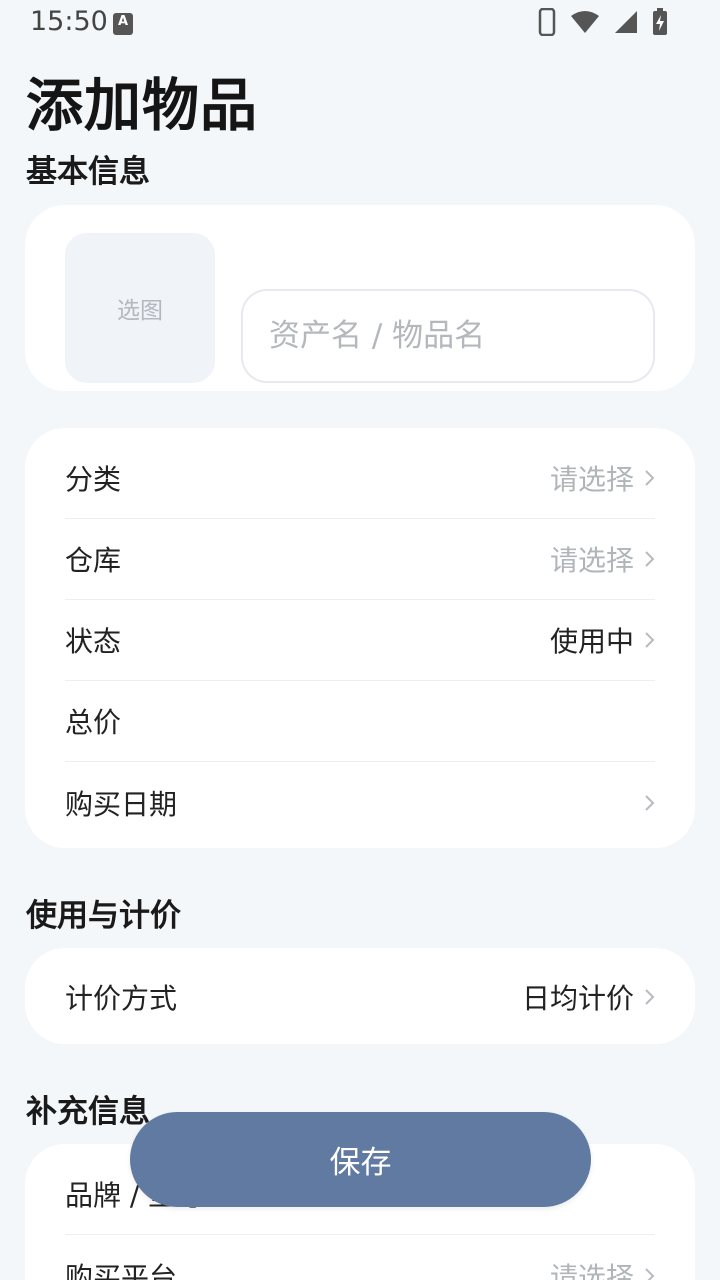  I want to click on status-time: 15:50, so click(69, 21).